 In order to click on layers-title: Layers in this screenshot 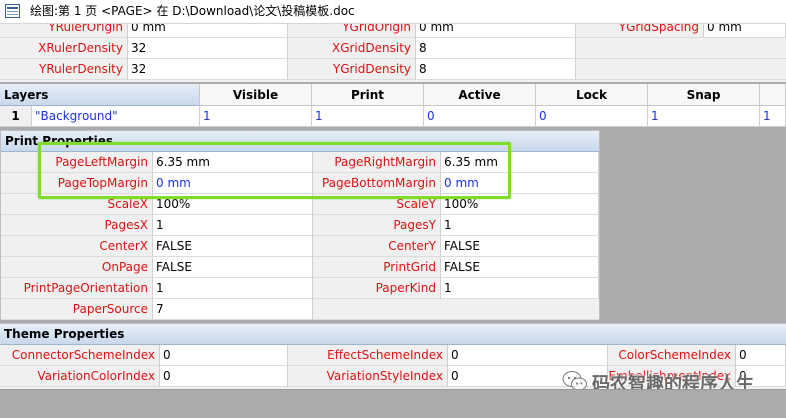, I will do `click(100, 95)`.